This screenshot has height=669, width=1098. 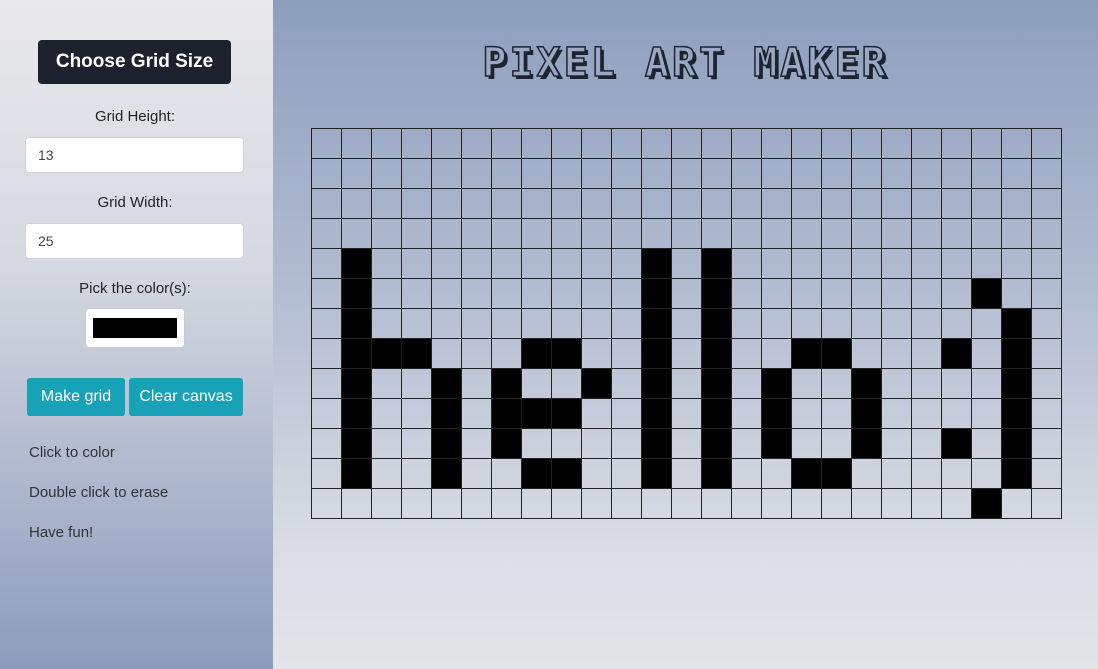 I want to click on clear-canvas-button: Clear canvas, so click(x=186, y=397).